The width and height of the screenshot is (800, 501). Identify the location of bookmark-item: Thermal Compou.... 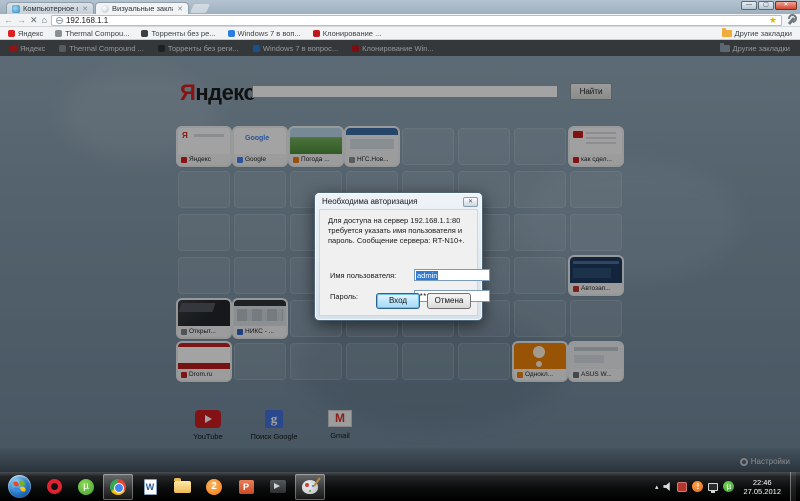
(92, 33).